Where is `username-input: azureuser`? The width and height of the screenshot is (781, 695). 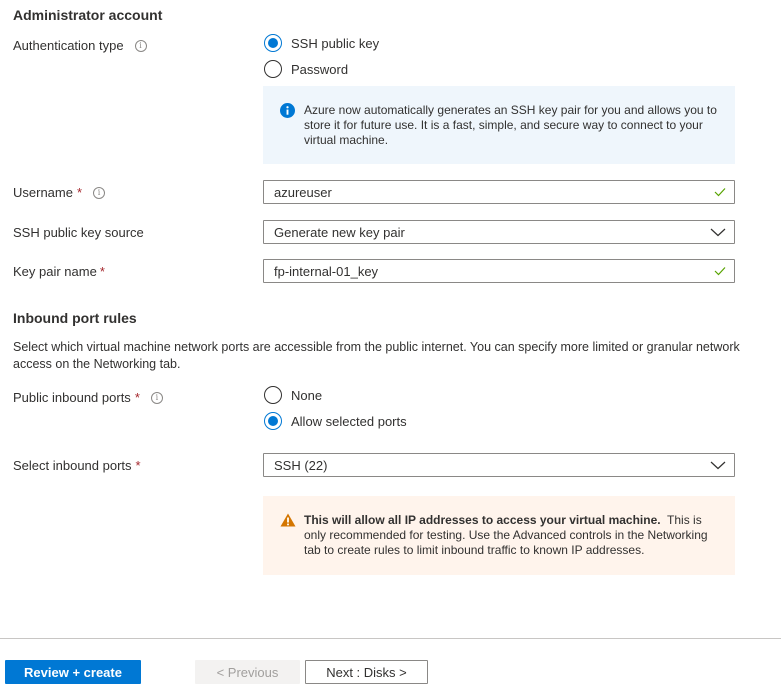 username-input: azureuser is located at coordinates (499, 192).